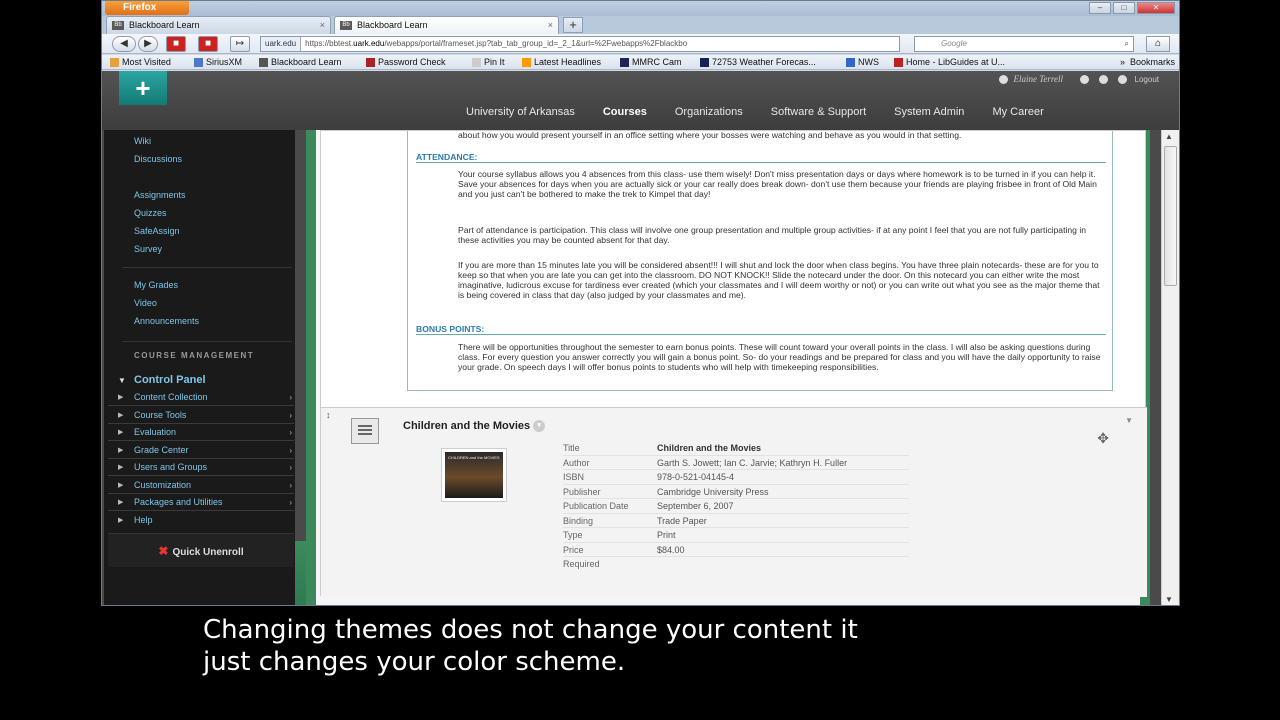  What do you see at coordinates (818, 112) in the screenshot?
I see `tab-software-support: Software & Support` at bounding box center [818, 112].